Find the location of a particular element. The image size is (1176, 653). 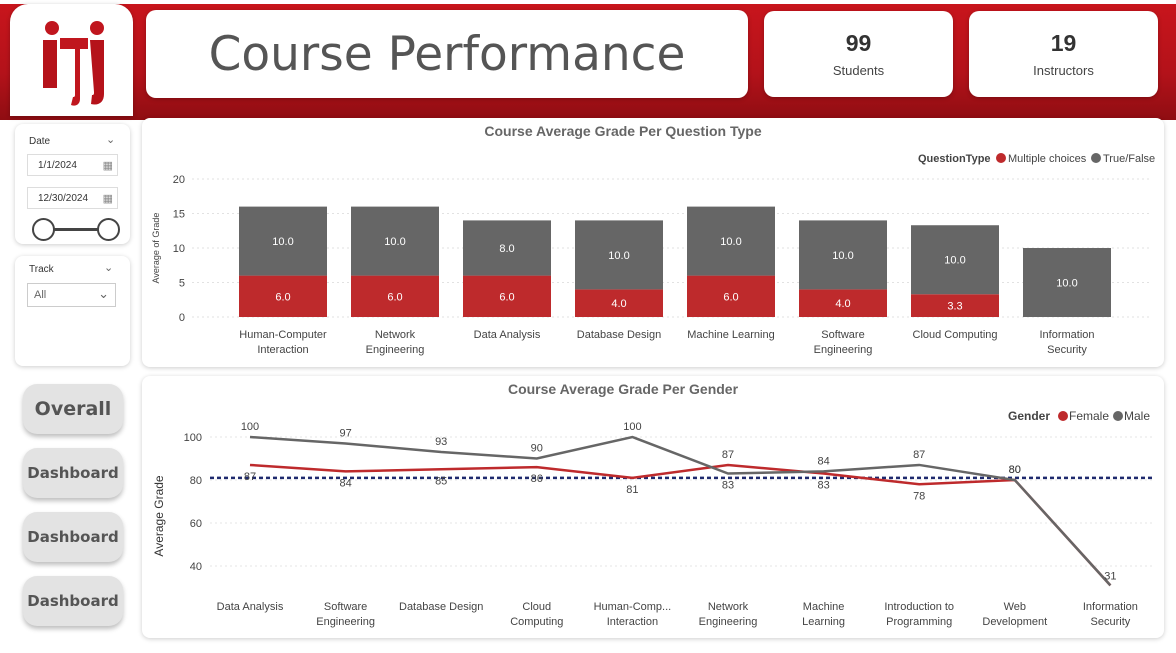

data-label: 93 is located at coordinates (441, 442).